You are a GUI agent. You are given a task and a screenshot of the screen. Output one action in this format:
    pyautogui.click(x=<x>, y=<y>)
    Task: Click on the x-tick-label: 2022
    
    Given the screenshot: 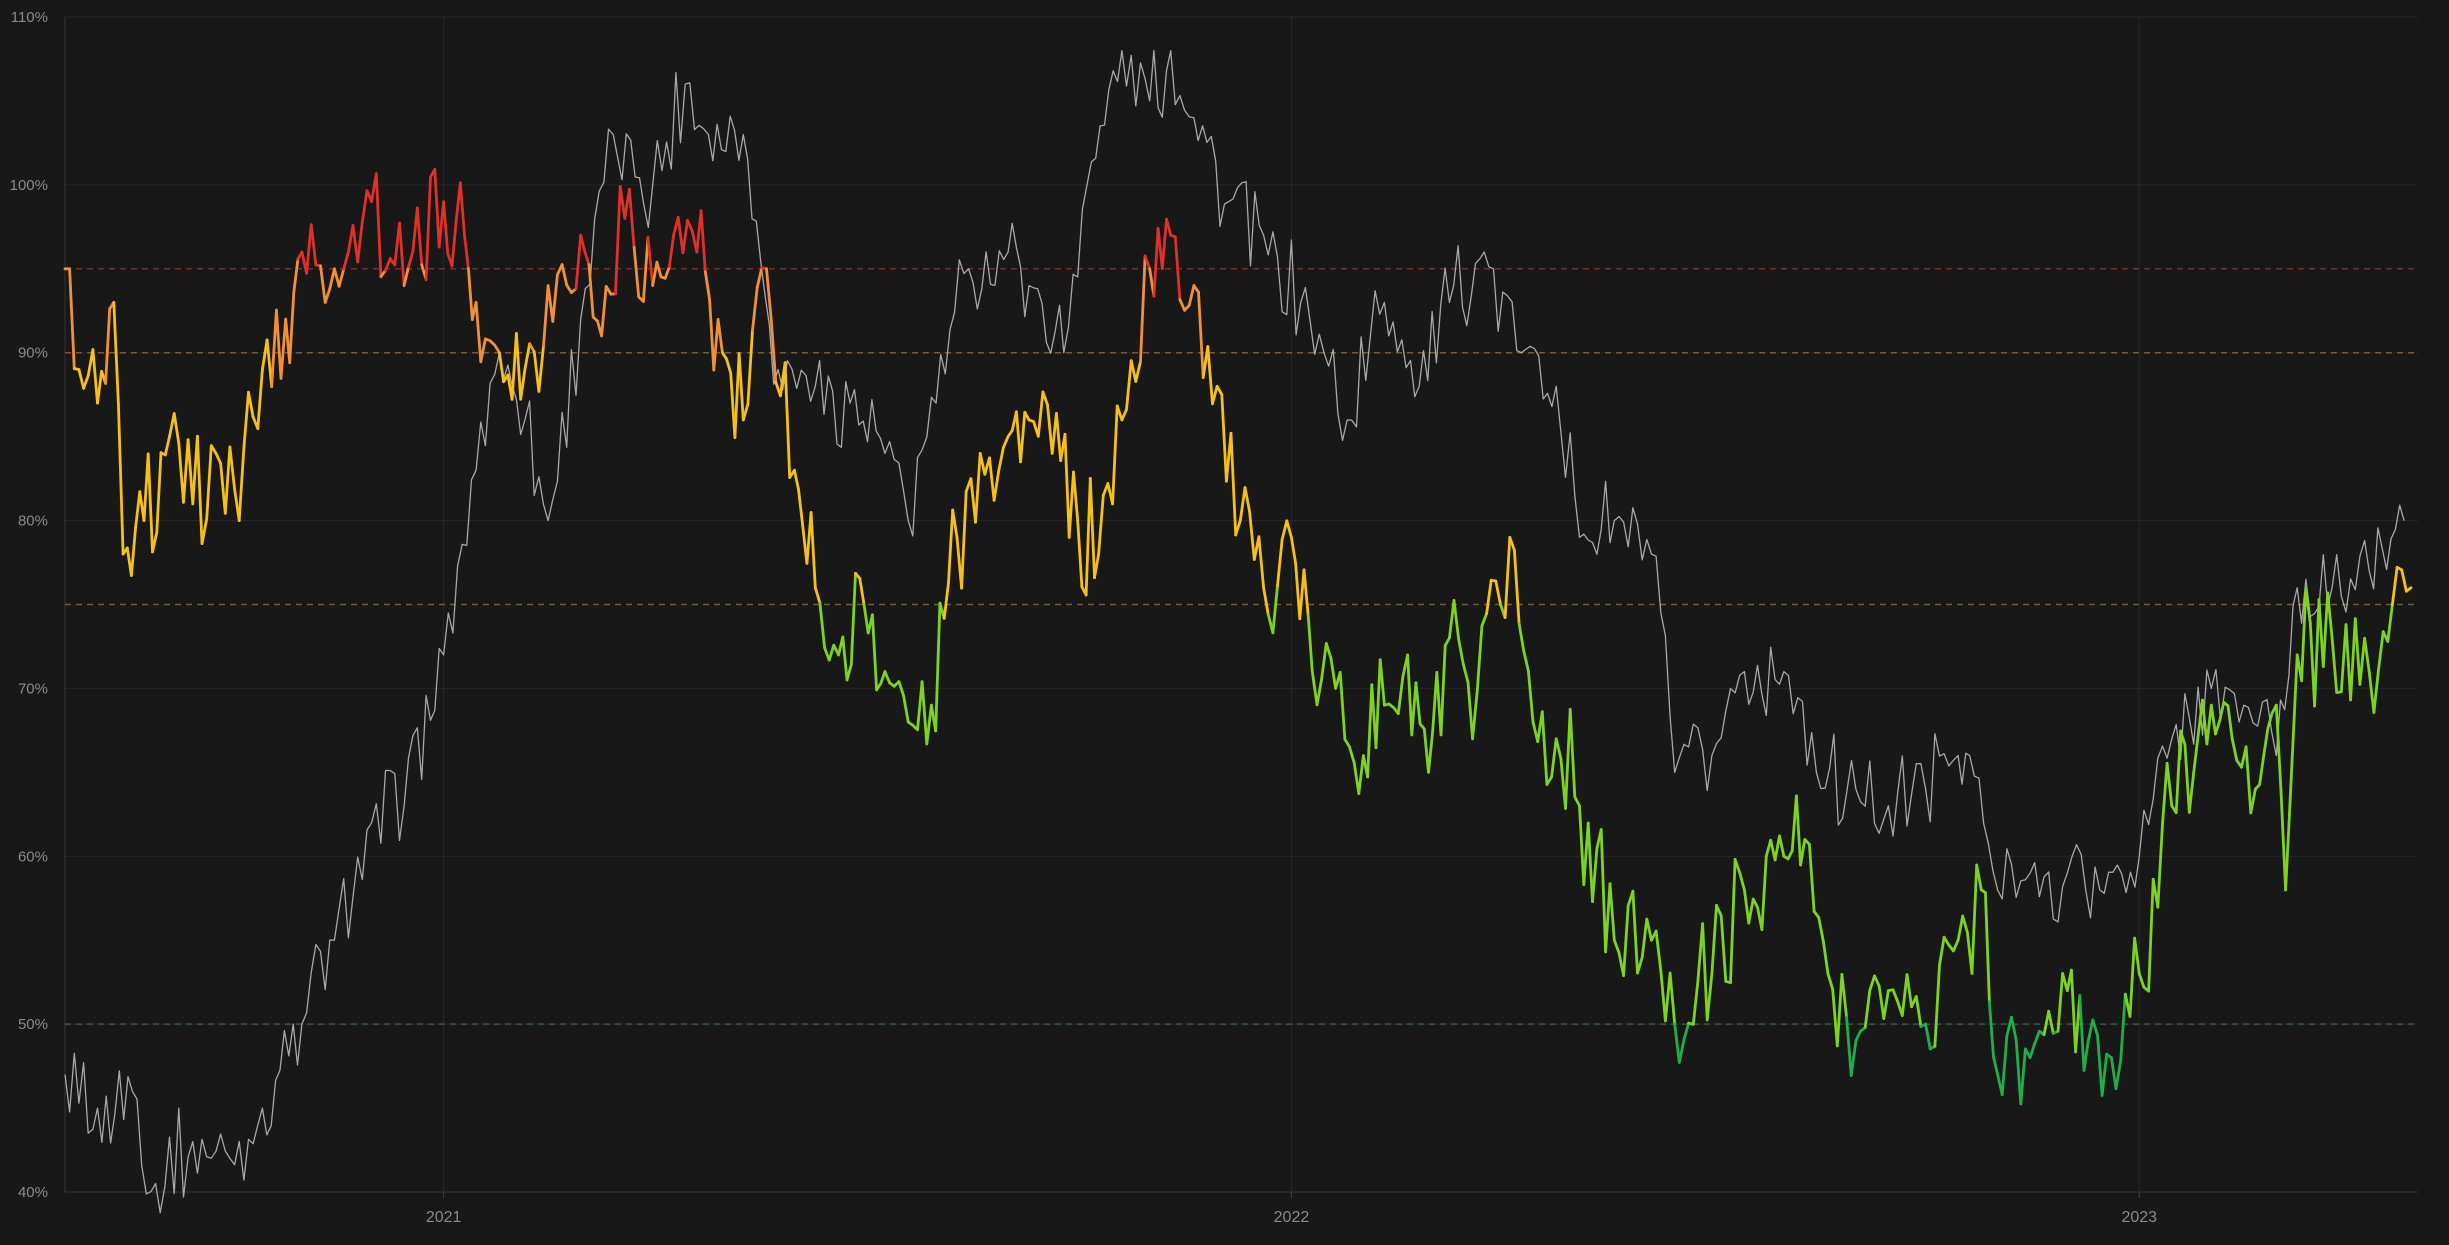 What is the action you would take?
    pyautogui.click(x=1292, y=1217)
    